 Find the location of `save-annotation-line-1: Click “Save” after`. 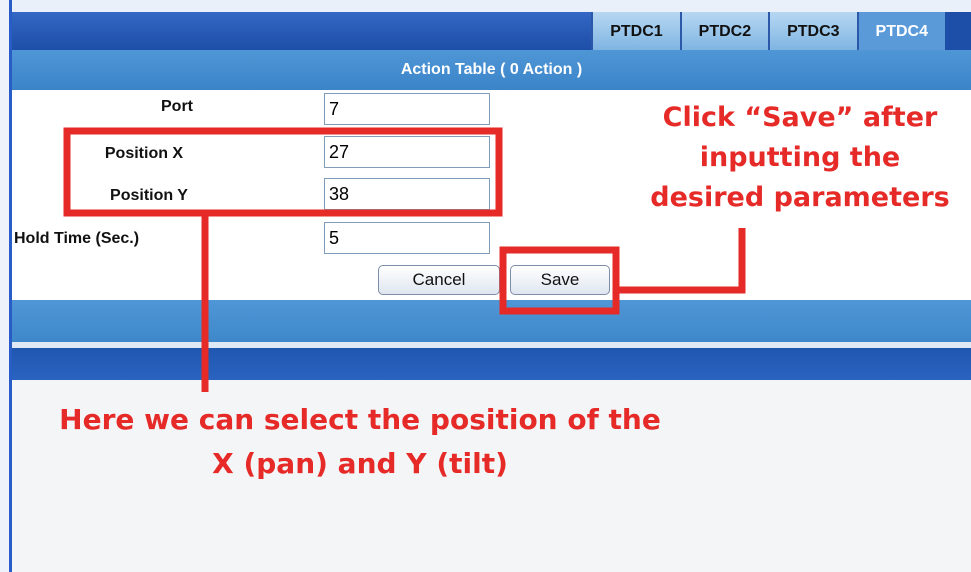

save-annotation-line-1: Click “Save” after is located at coordinates (800, 117).